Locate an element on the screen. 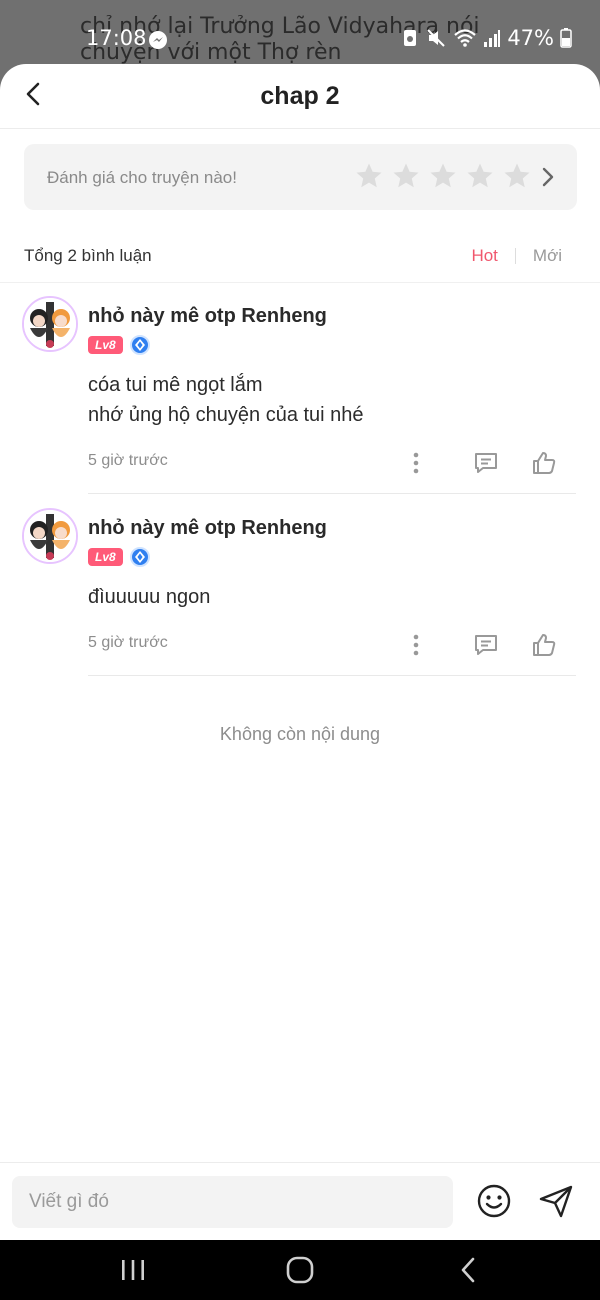 This screenshot has width=600, height=1300. system-nav-bar is located at coordinates (300, 1270).